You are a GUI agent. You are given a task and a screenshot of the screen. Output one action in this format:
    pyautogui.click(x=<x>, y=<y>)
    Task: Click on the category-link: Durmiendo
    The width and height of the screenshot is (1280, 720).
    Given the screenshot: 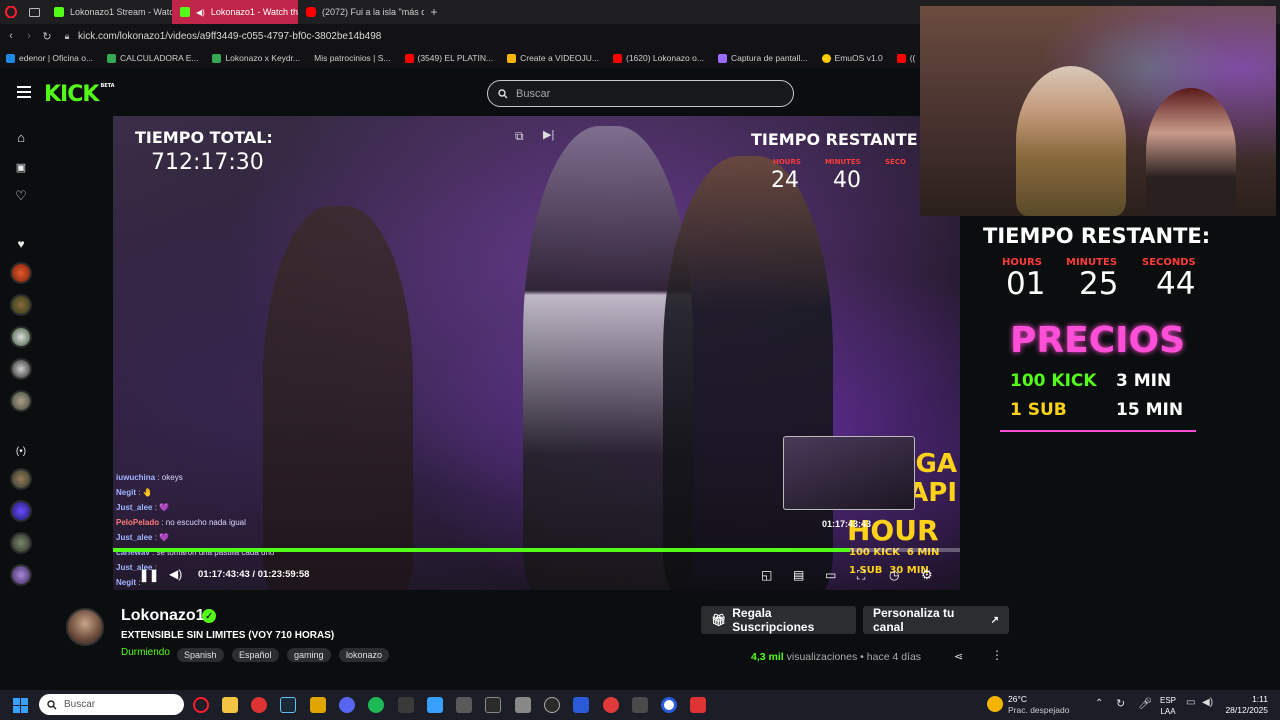 What is the action you would take?
    pyautogui.click(x=145, y=652)
    